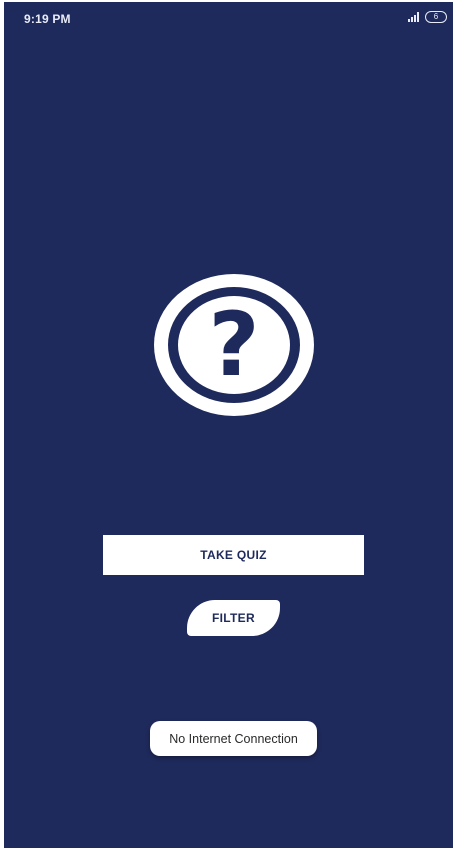  I want to click on no-internet-toast: No Internet Connection, so click(233, 738).